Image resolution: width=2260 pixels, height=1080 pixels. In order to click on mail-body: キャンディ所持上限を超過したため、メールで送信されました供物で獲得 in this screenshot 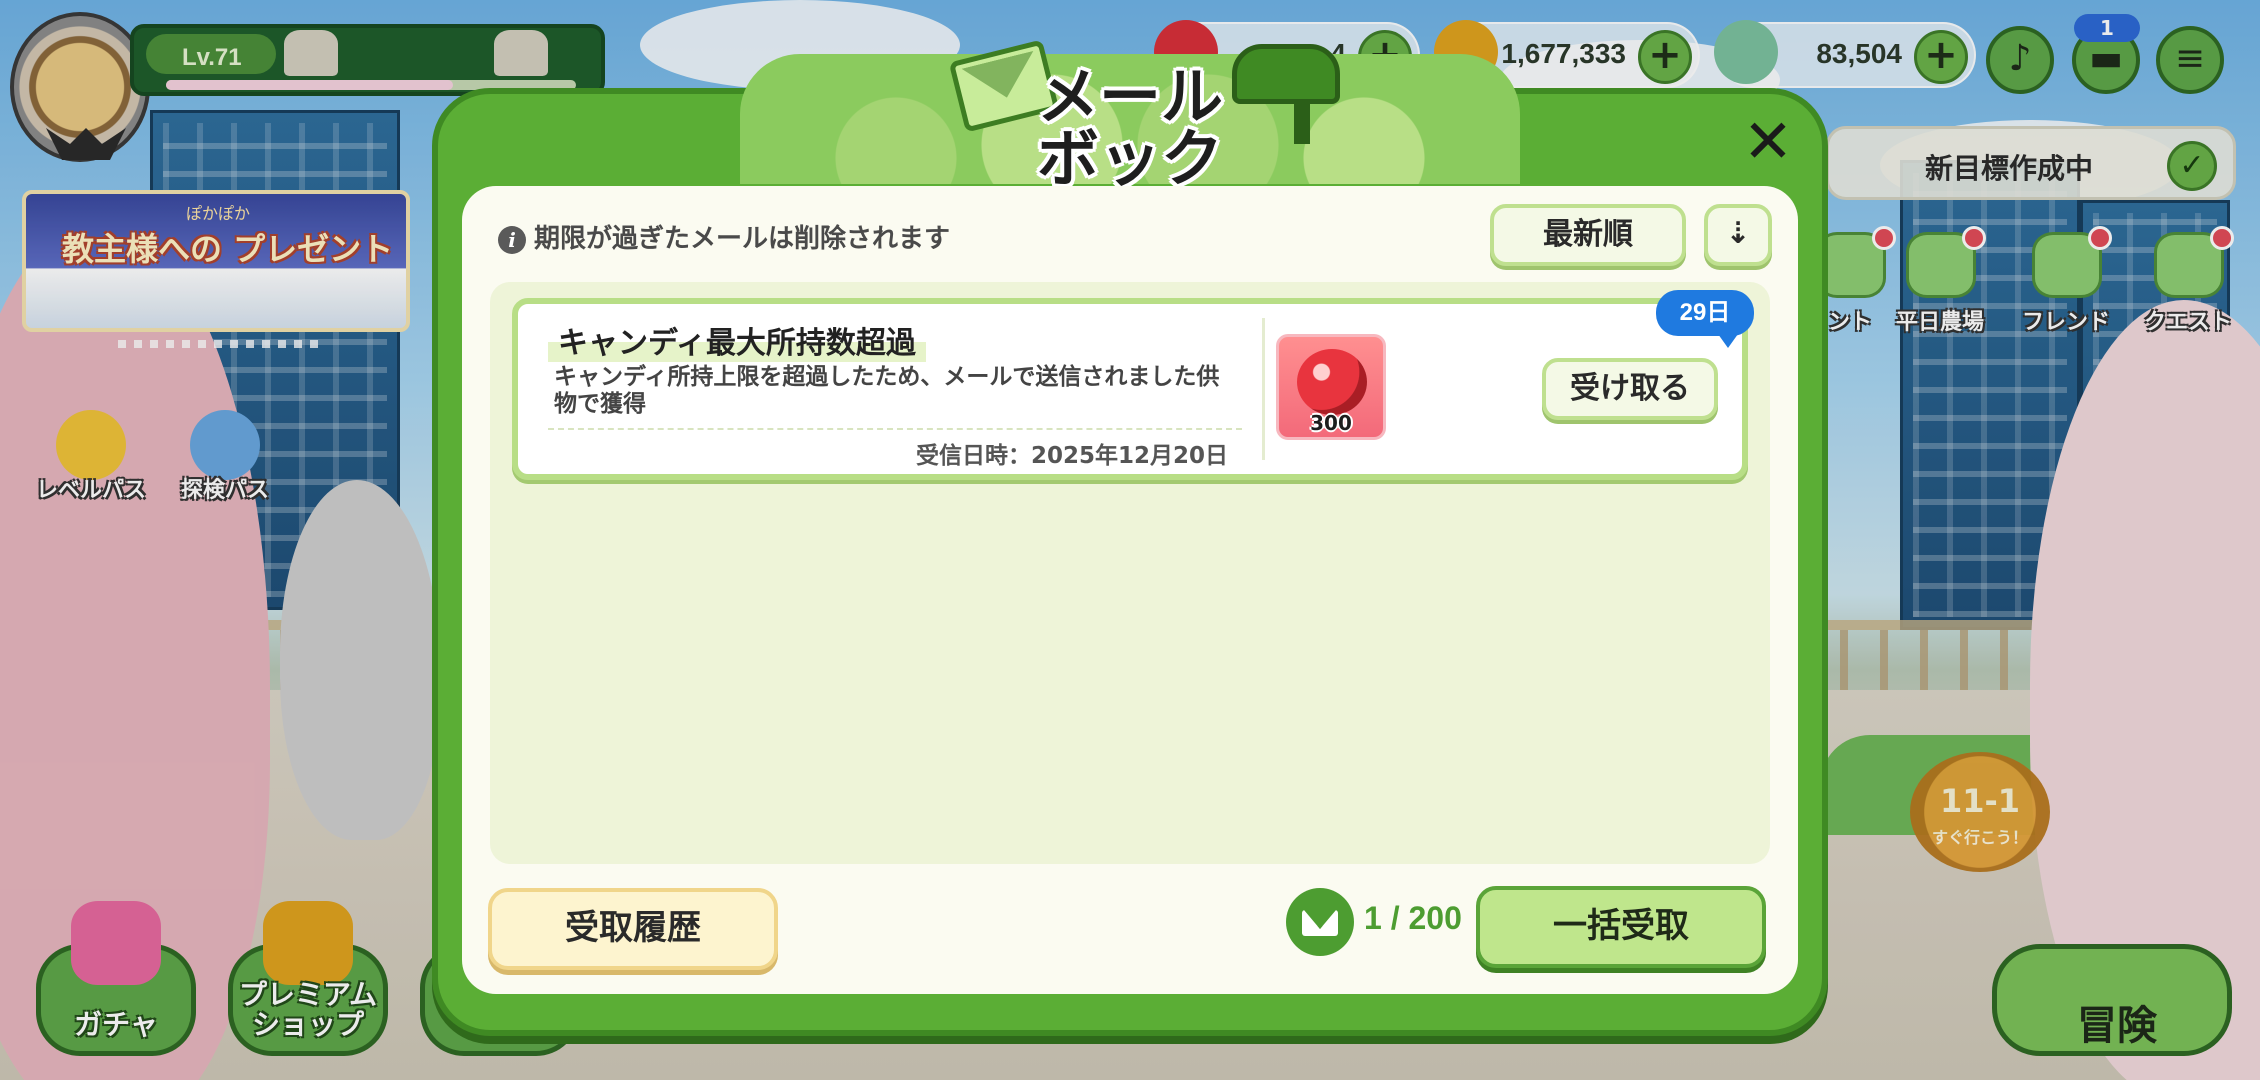, I will do `click(887, 390)`.